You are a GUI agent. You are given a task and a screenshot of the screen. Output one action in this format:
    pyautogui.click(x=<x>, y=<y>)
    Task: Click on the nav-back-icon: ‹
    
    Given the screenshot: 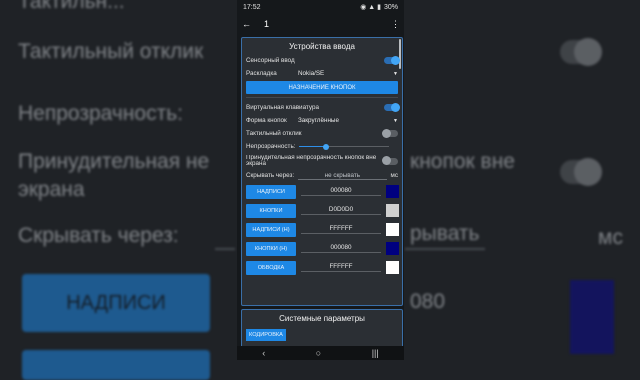 What is the action you would take?
    pyautogui.click(x=263, y=353)
    